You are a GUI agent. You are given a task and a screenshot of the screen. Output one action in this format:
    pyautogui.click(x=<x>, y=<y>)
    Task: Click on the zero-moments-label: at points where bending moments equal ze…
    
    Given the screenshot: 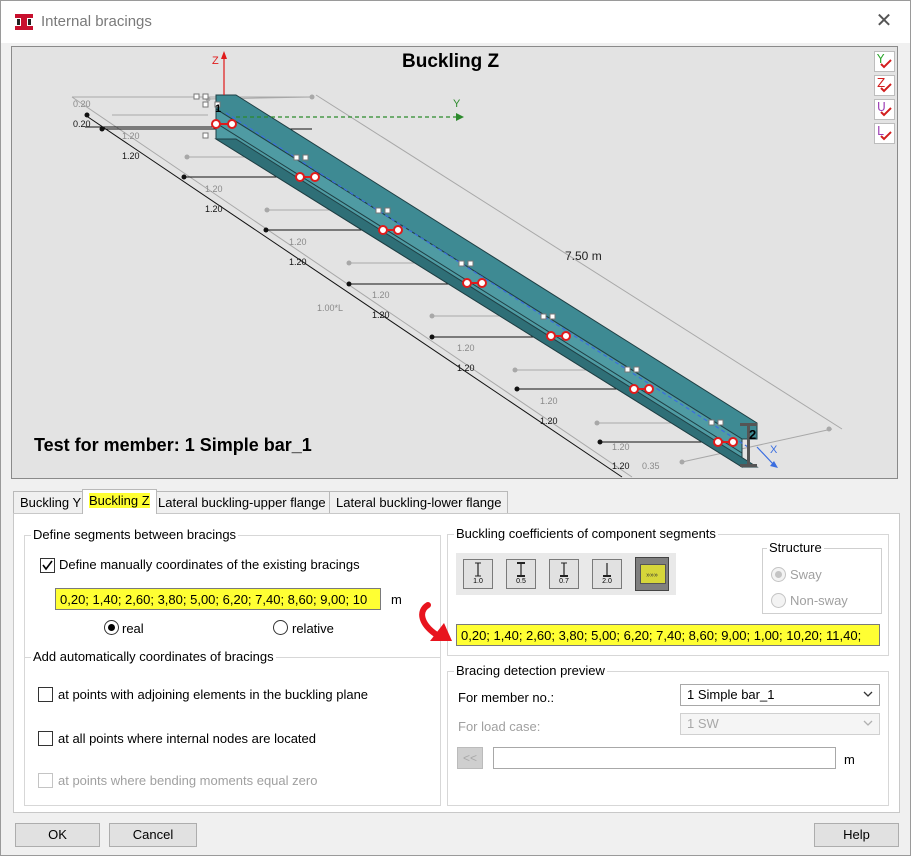 What is the action you would take?
    pyautogui.click(x=188, y=780)
    